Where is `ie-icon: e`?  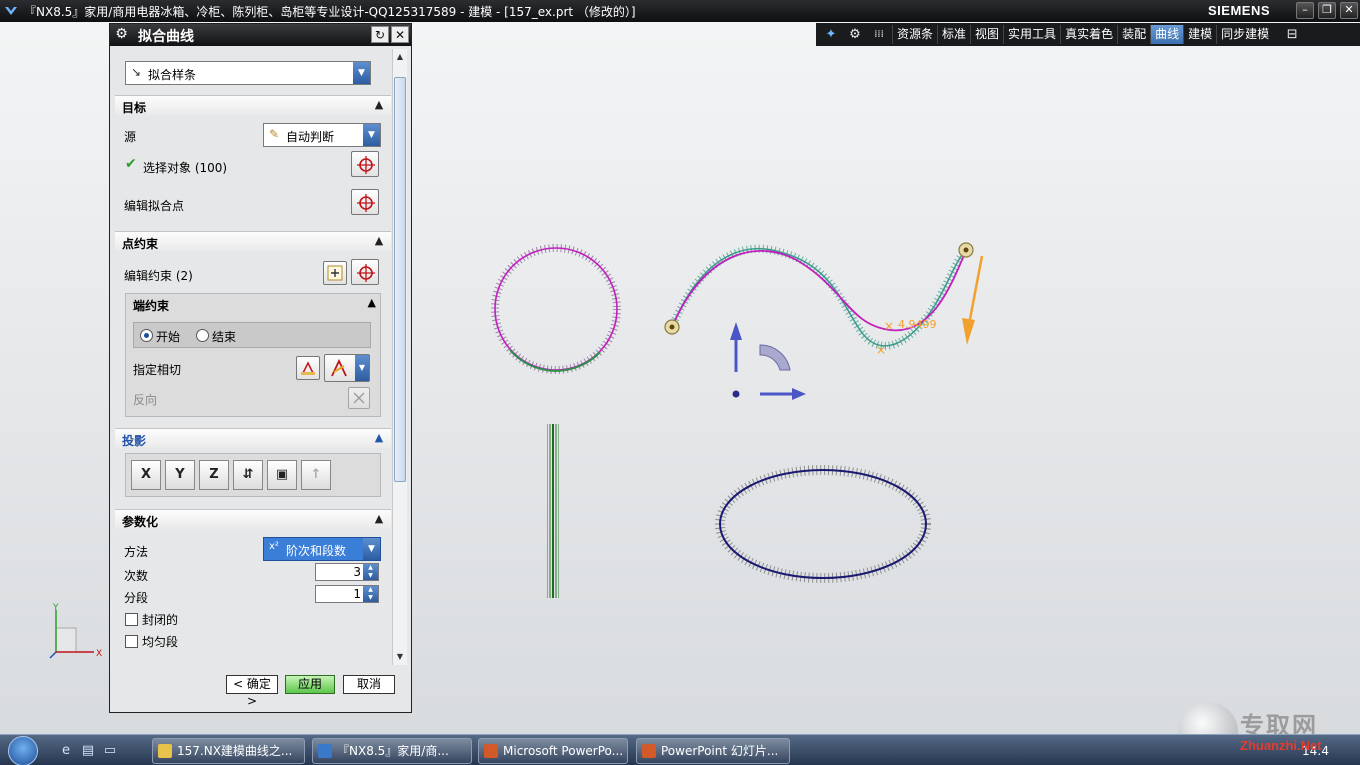
ie-icon: e is located at coordinates (66, 751).